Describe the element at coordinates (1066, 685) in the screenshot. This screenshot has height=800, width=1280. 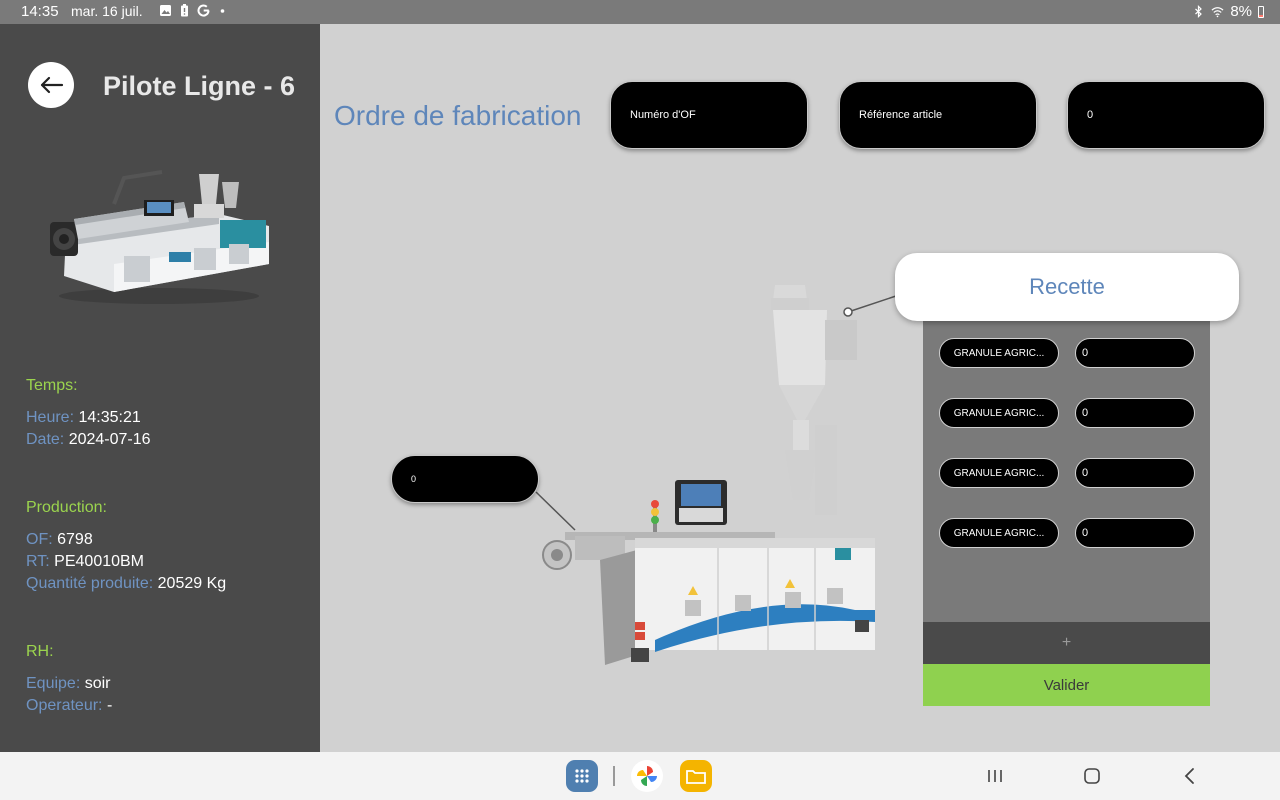
I see `validate-button: Valider` at that location.